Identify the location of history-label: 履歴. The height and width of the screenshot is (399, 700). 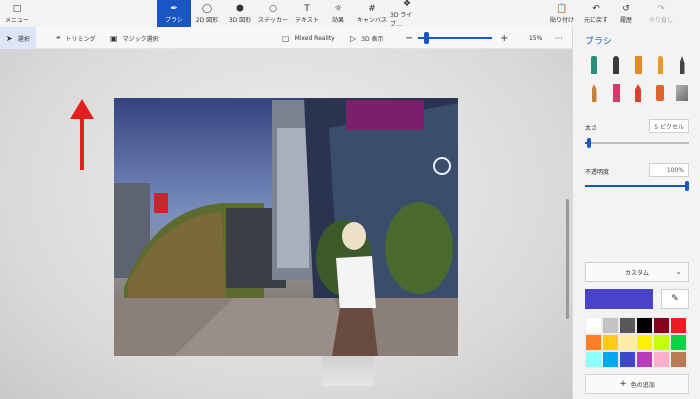
(625, 20).